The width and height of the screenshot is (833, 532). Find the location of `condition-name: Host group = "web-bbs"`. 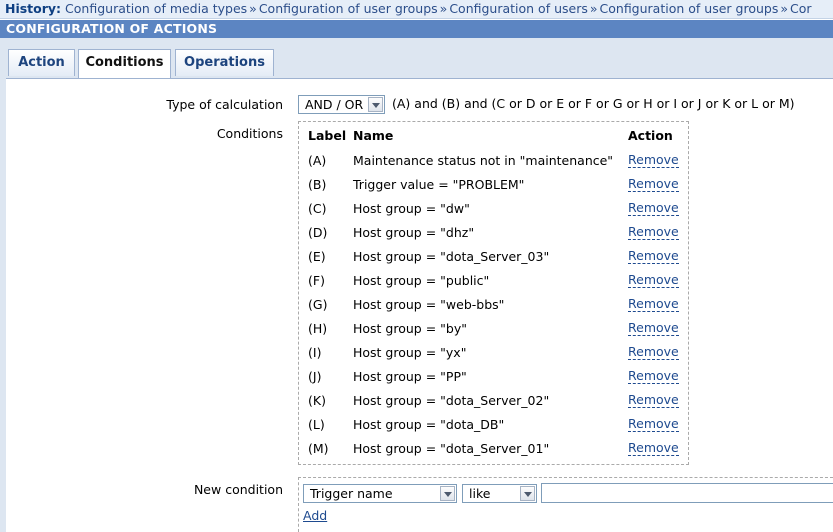

condition-name: Host group = "web-bbs" is located at coordinates (429, 304).